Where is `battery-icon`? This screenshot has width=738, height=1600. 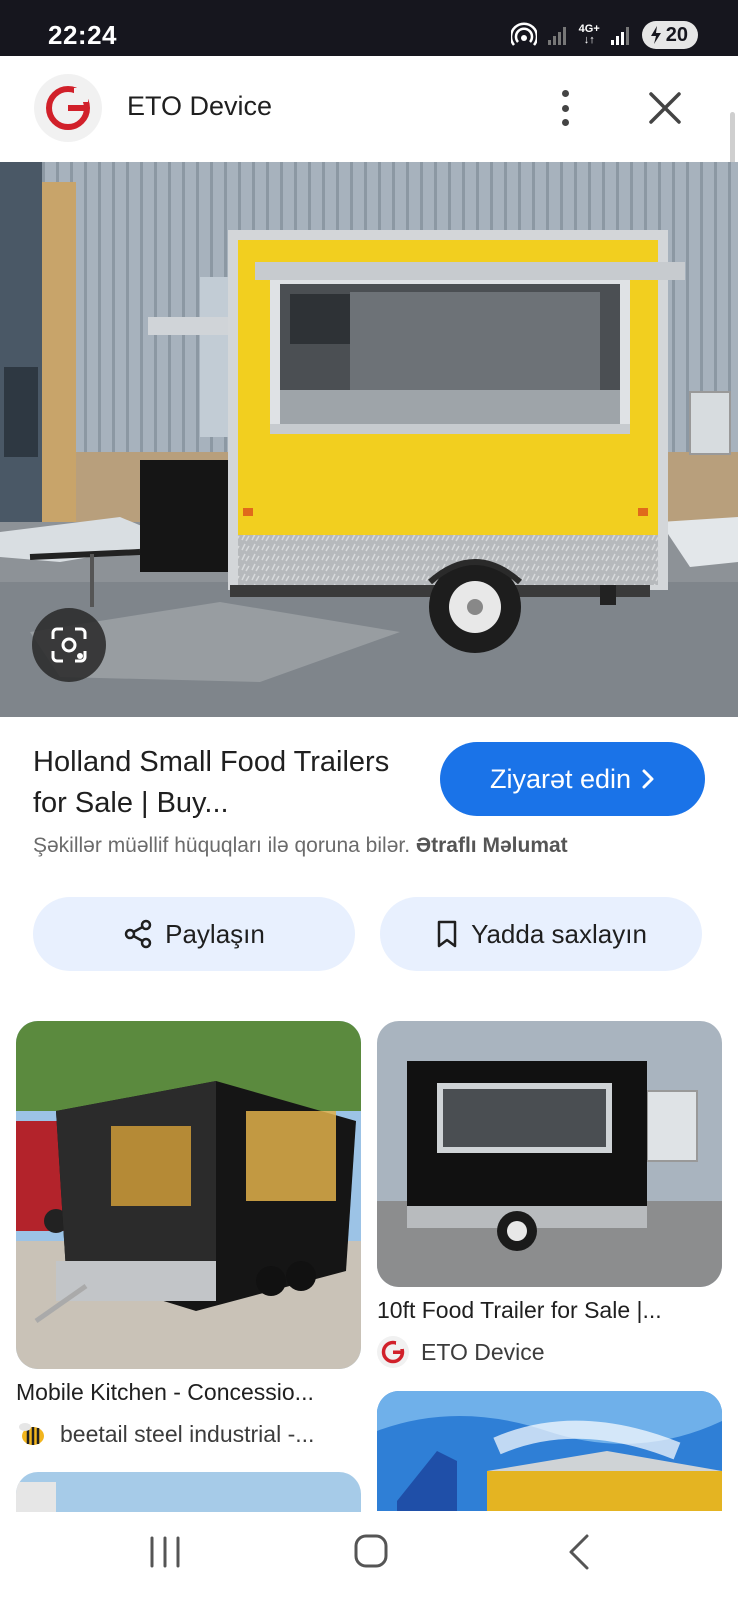 battery-icon is located at coordinates (655, 35).